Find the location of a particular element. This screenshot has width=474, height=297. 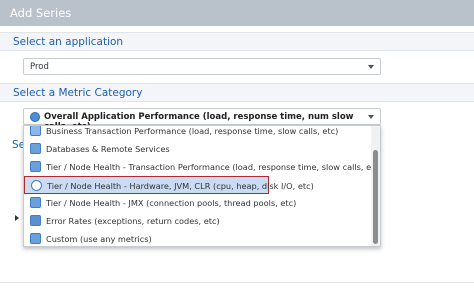

expand-triangle-icon is located at coordinates (17, 218).